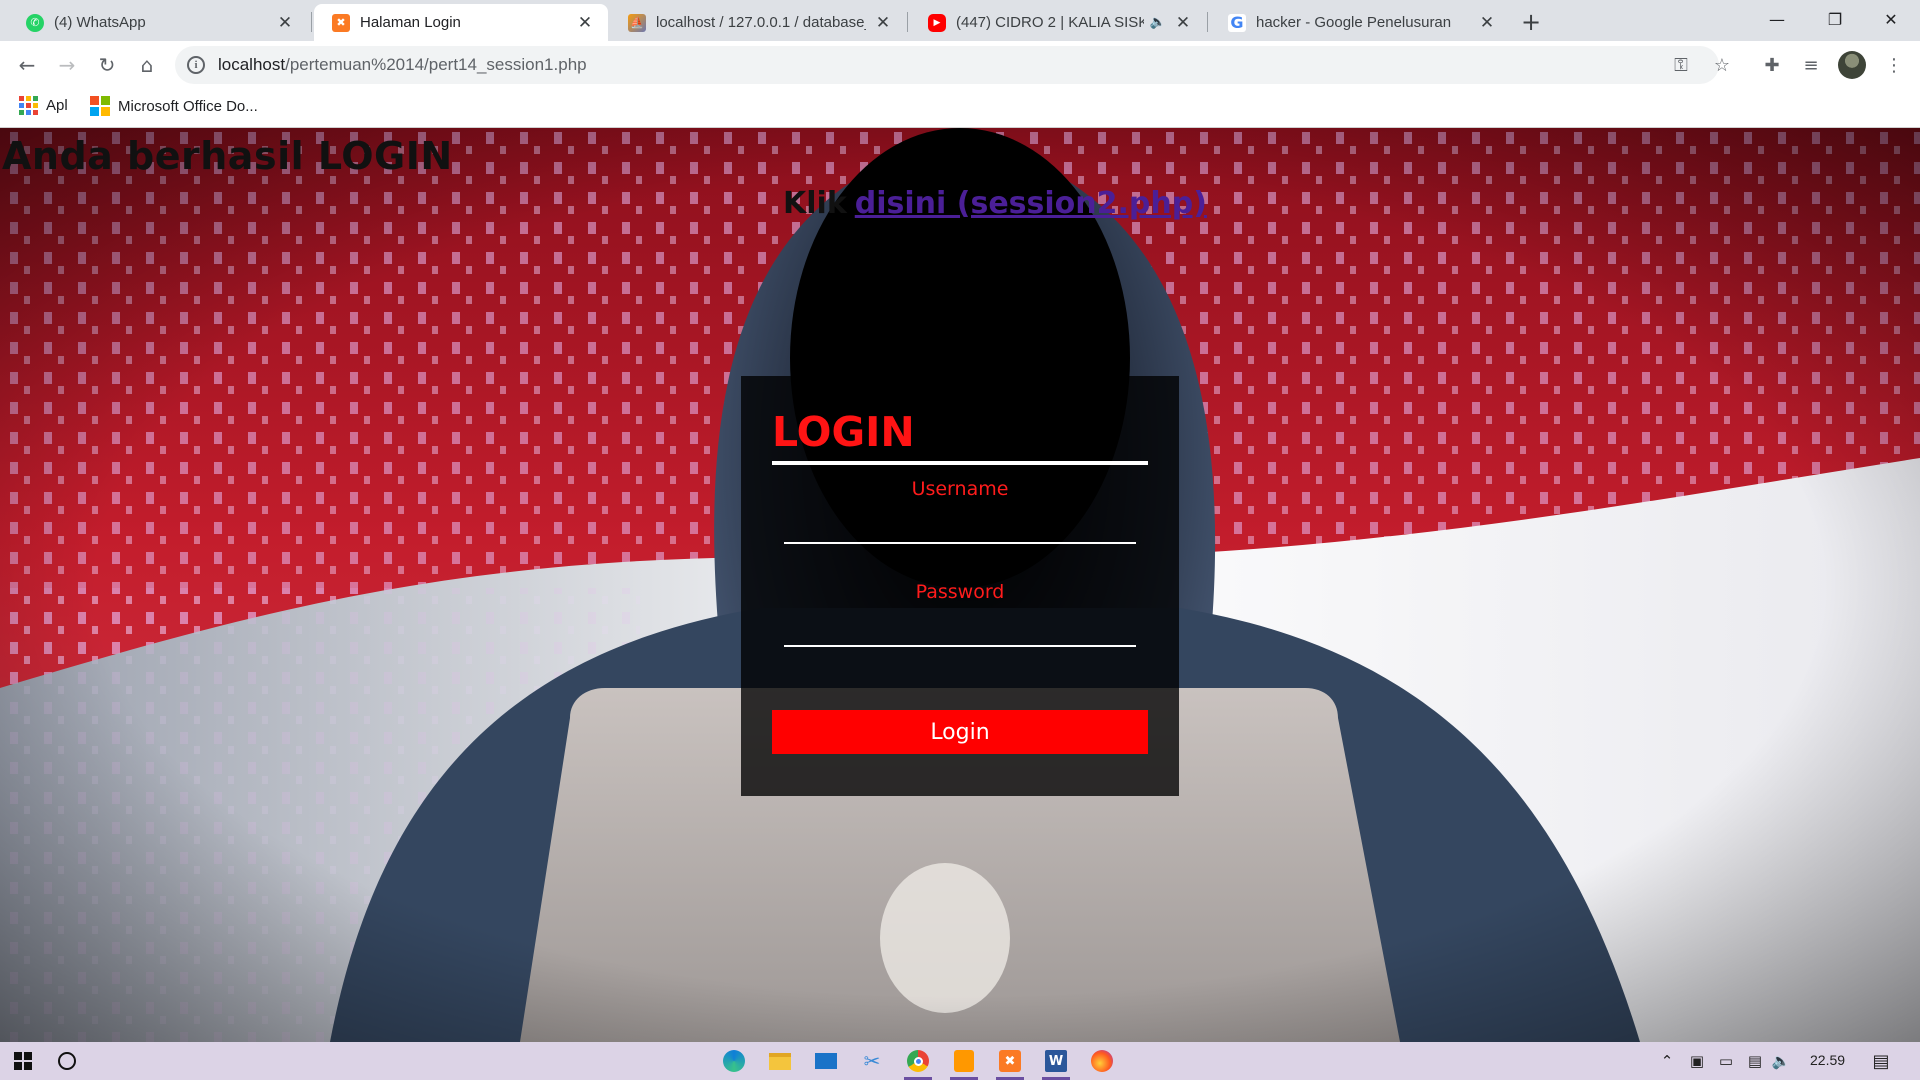 The image size is (1920, 1080). I want to click on taskbar-file-explorer, so click(780, 1061).